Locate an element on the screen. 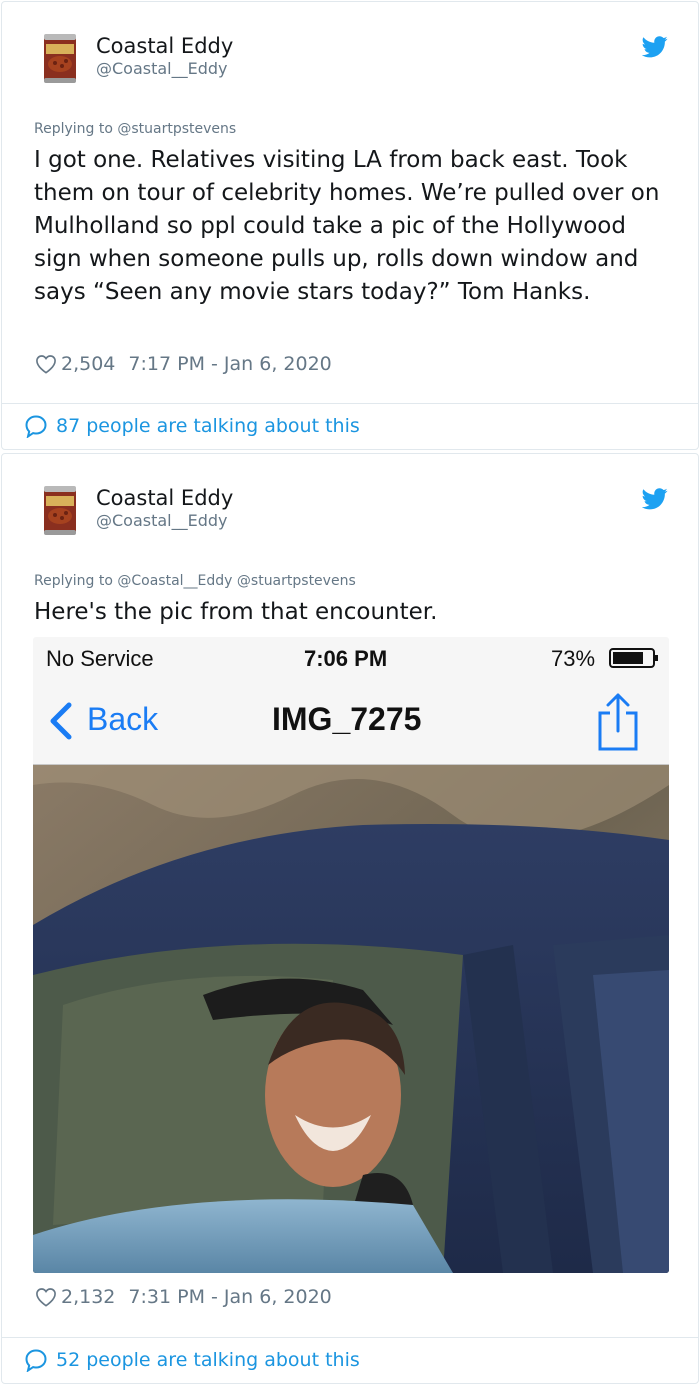  talking-link: 87 people are talking about this is located at coordinates (192, 426).